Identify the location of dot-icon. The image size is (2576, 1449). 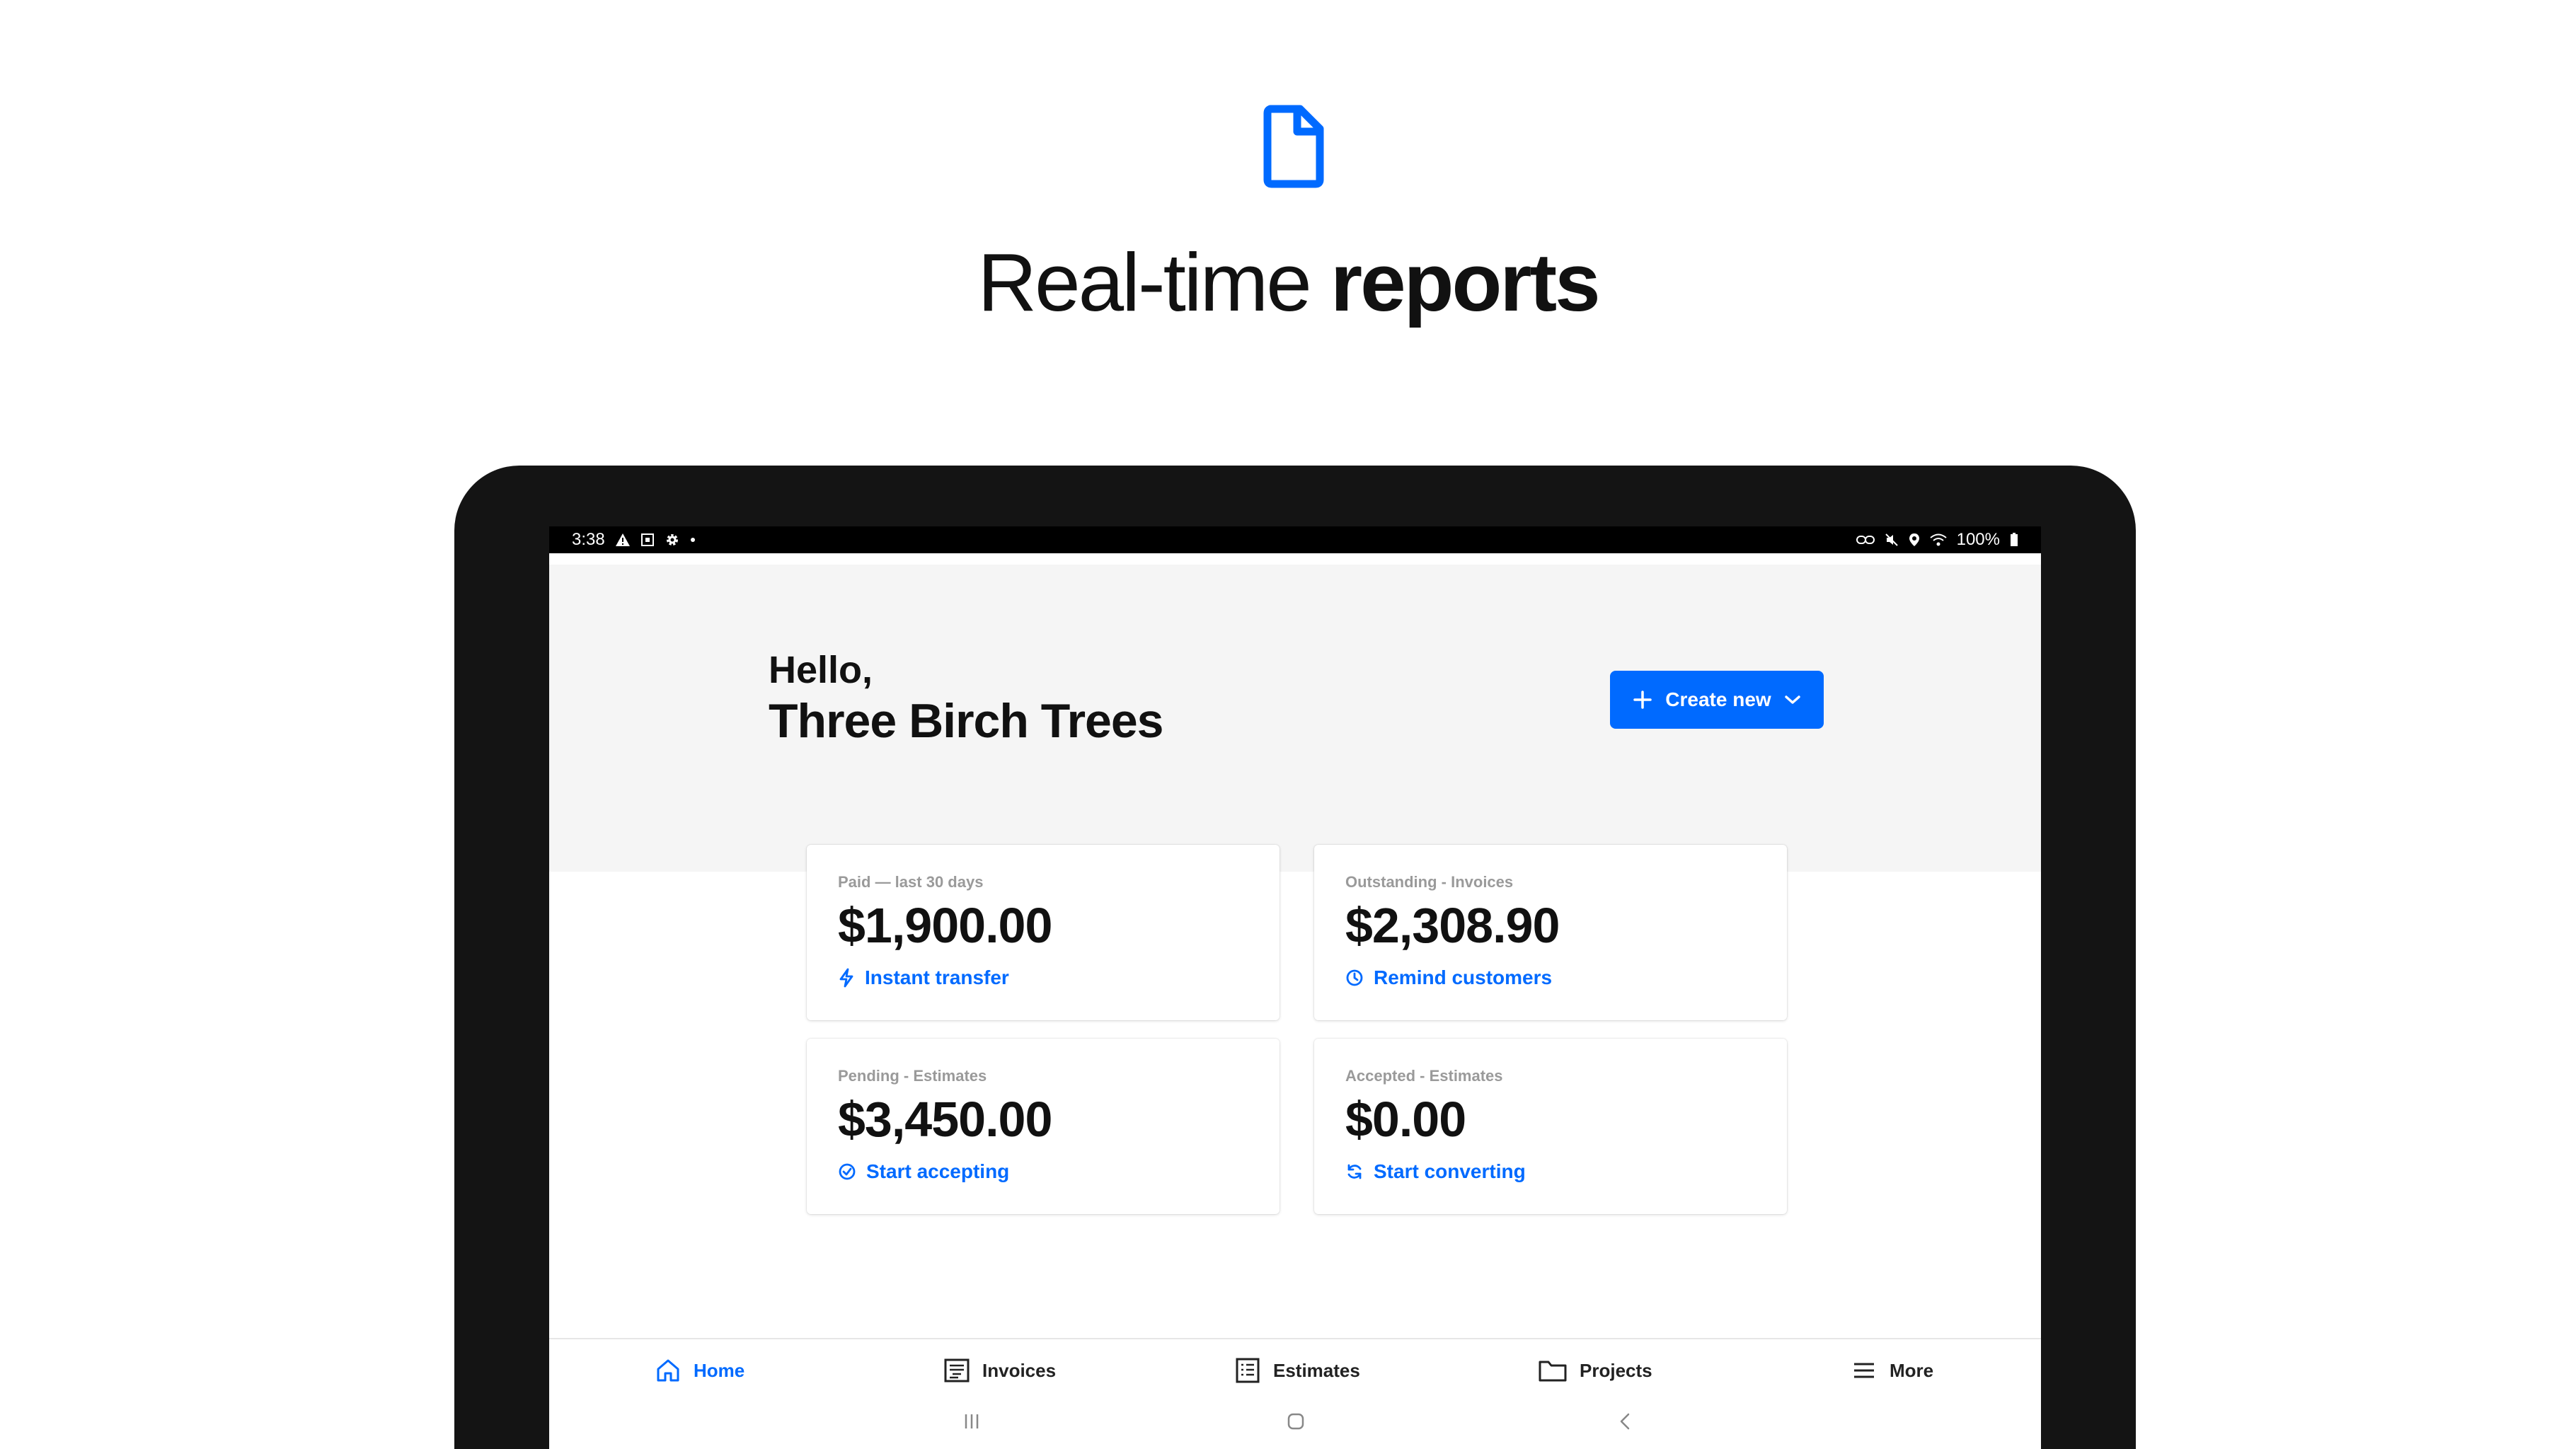
(693, 540).